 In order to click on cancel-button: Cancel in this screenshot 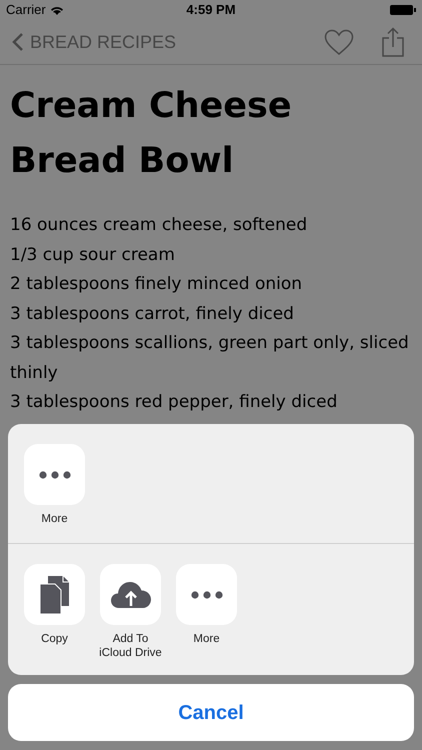, I will do `click(211, 712)`.